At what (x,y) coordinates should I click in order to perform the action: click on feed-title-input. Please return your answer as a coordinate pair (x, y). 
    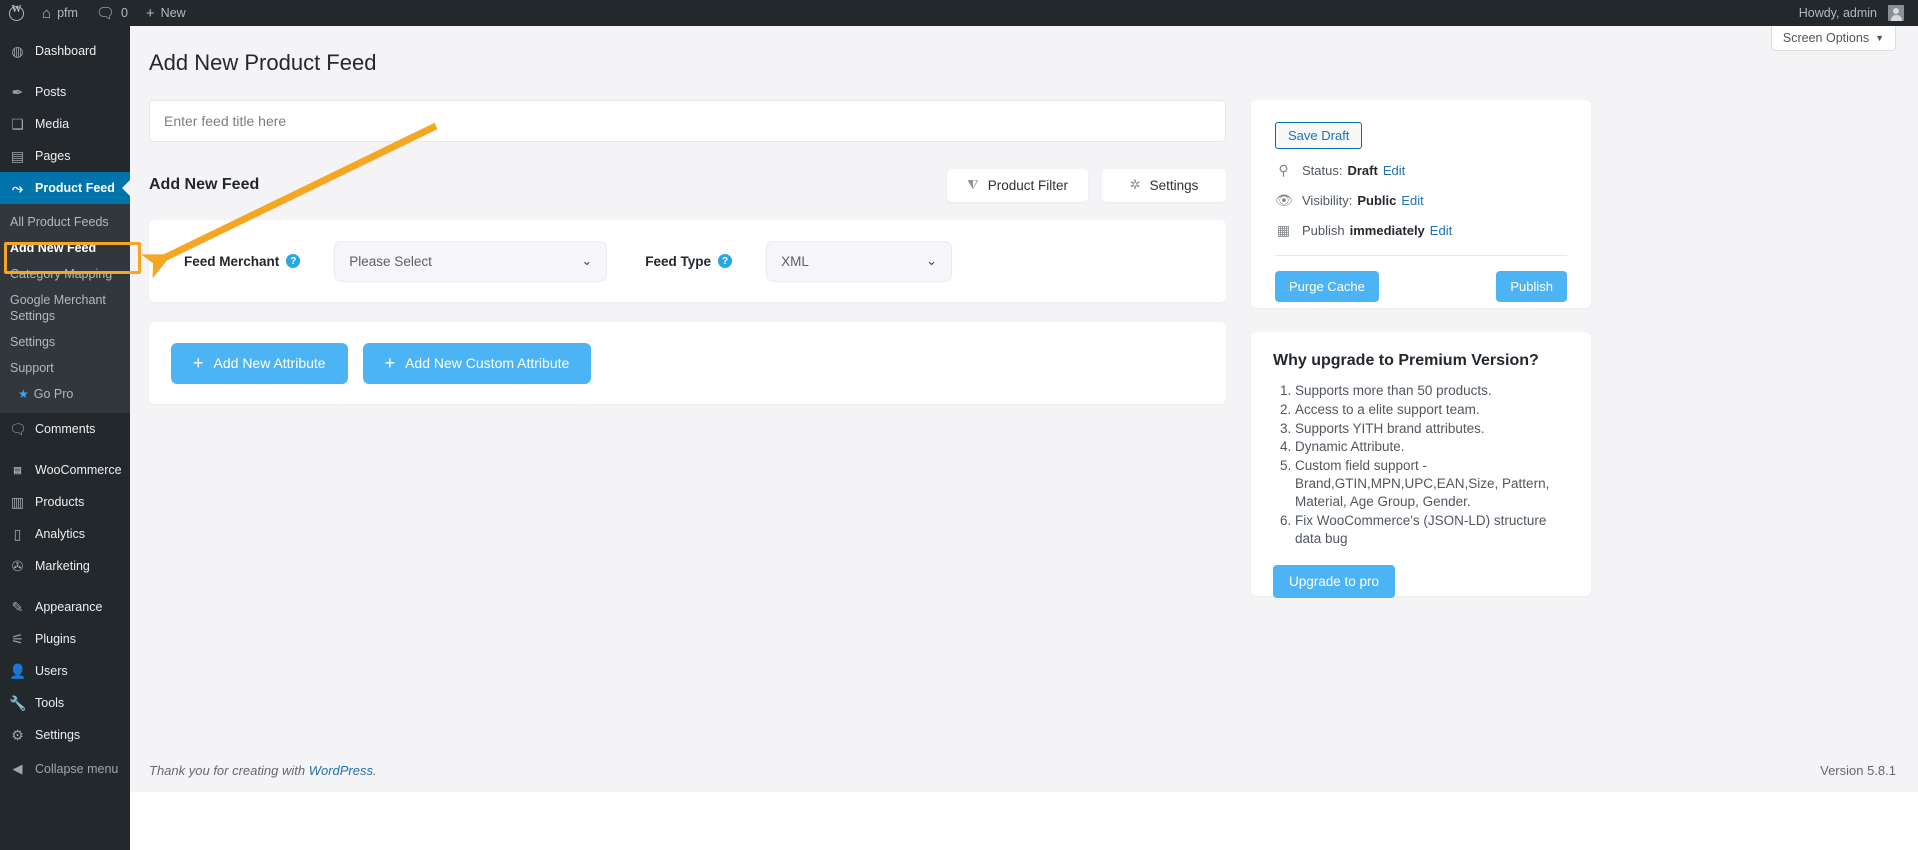
    Looking at the image, I should click on (687, 121).